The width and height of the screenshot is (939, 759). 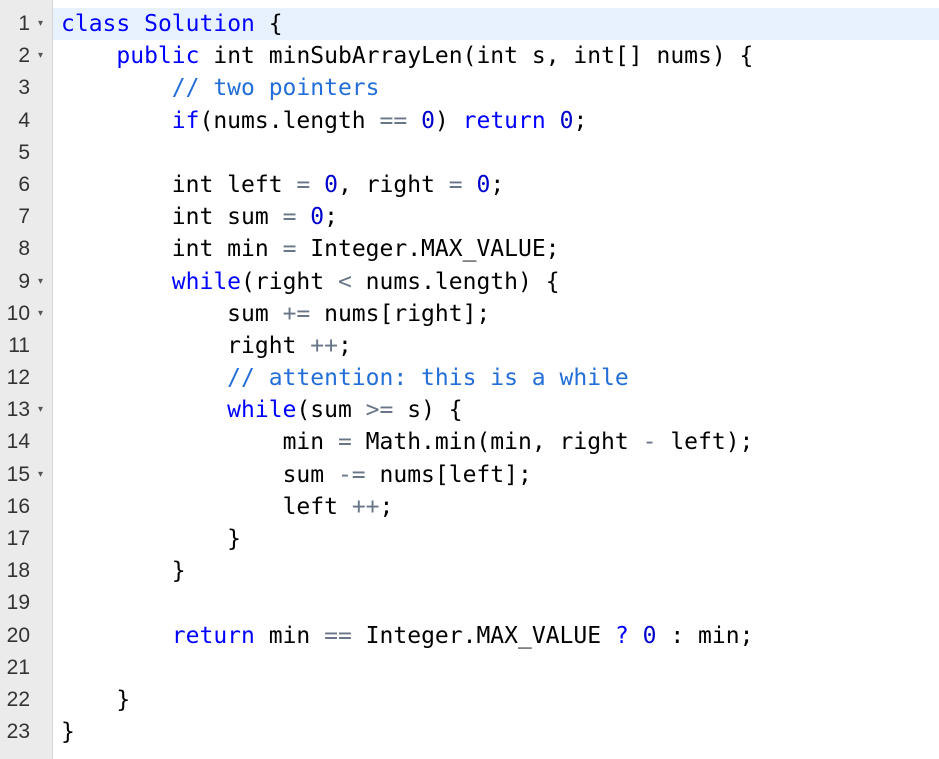 What do you see at coordinates (26, 571) in the screenshot?
I see `line-gutter-cell: 18` at bounding box center [26, 571].